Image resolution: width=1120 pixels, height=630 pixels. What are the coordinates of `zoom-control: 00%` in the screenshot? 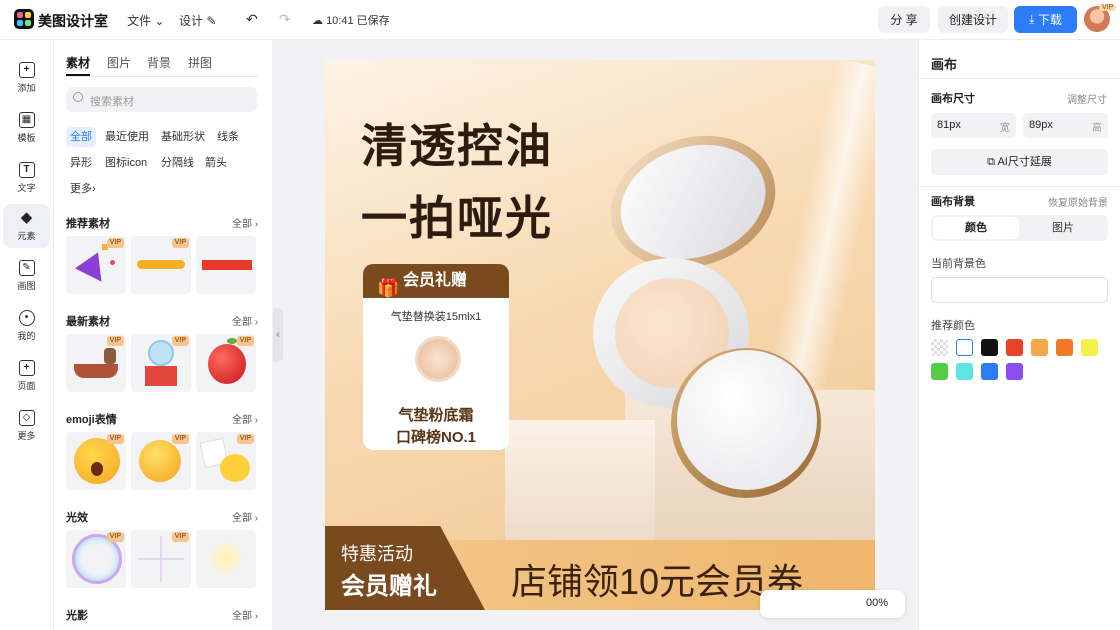 It's located at (832, 604).